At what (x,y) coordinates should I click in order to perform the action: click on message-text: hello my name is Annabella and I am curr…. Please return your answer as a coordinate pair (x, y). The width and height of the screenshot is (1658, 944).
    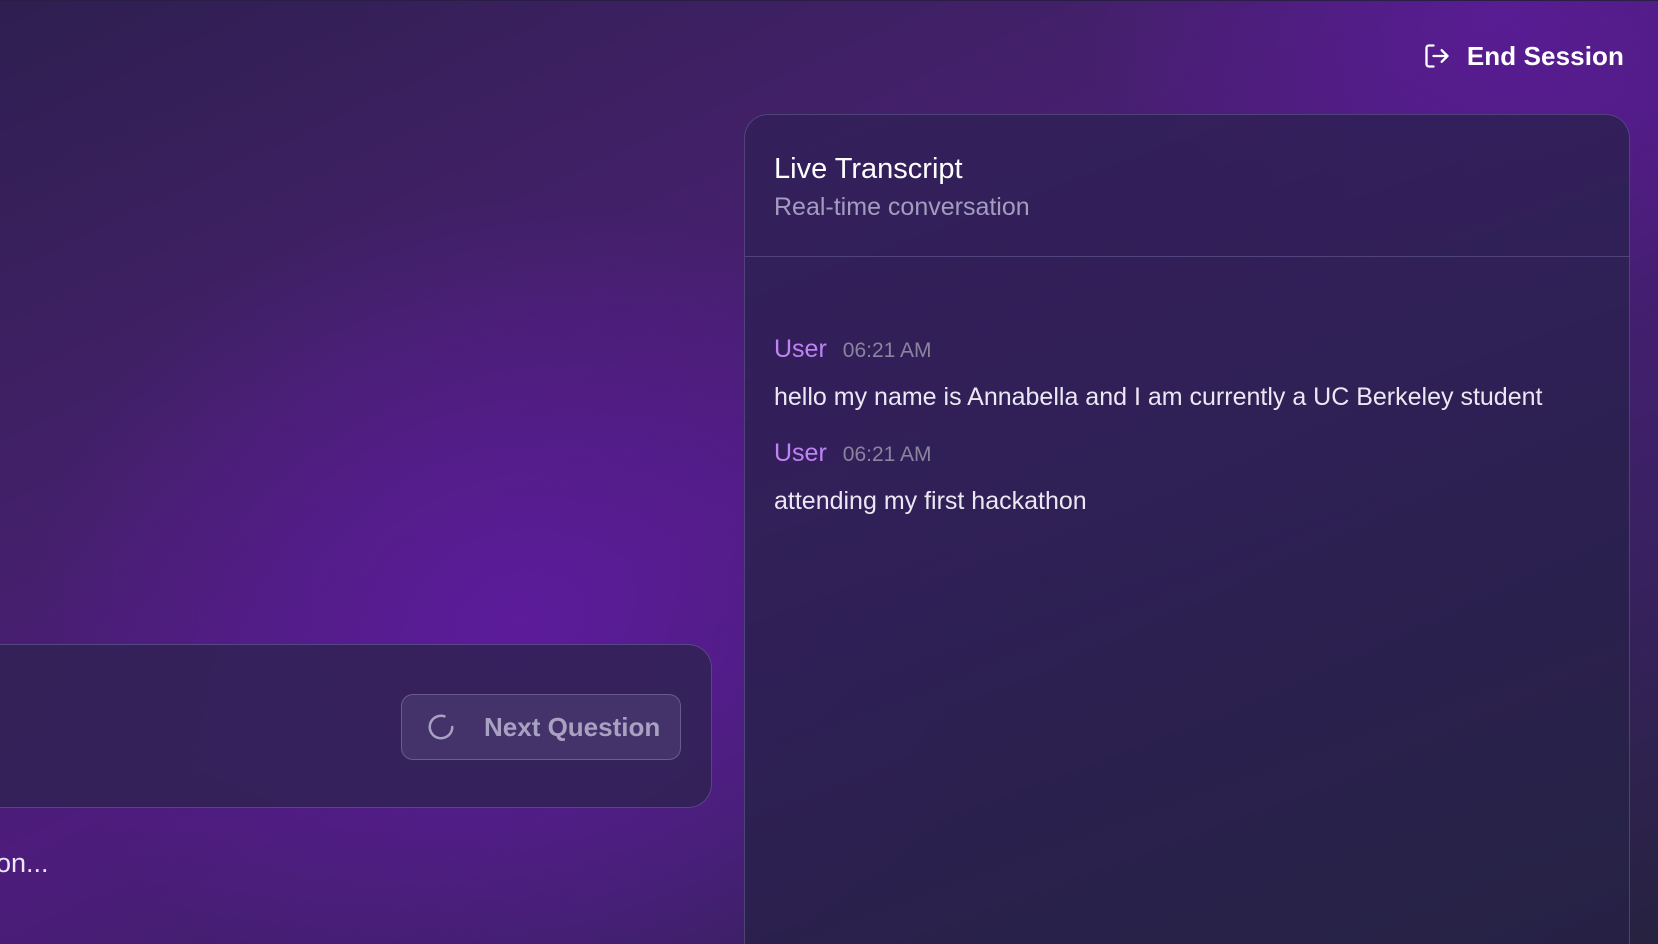
    Looking at the image, I should click on (1158, 397).